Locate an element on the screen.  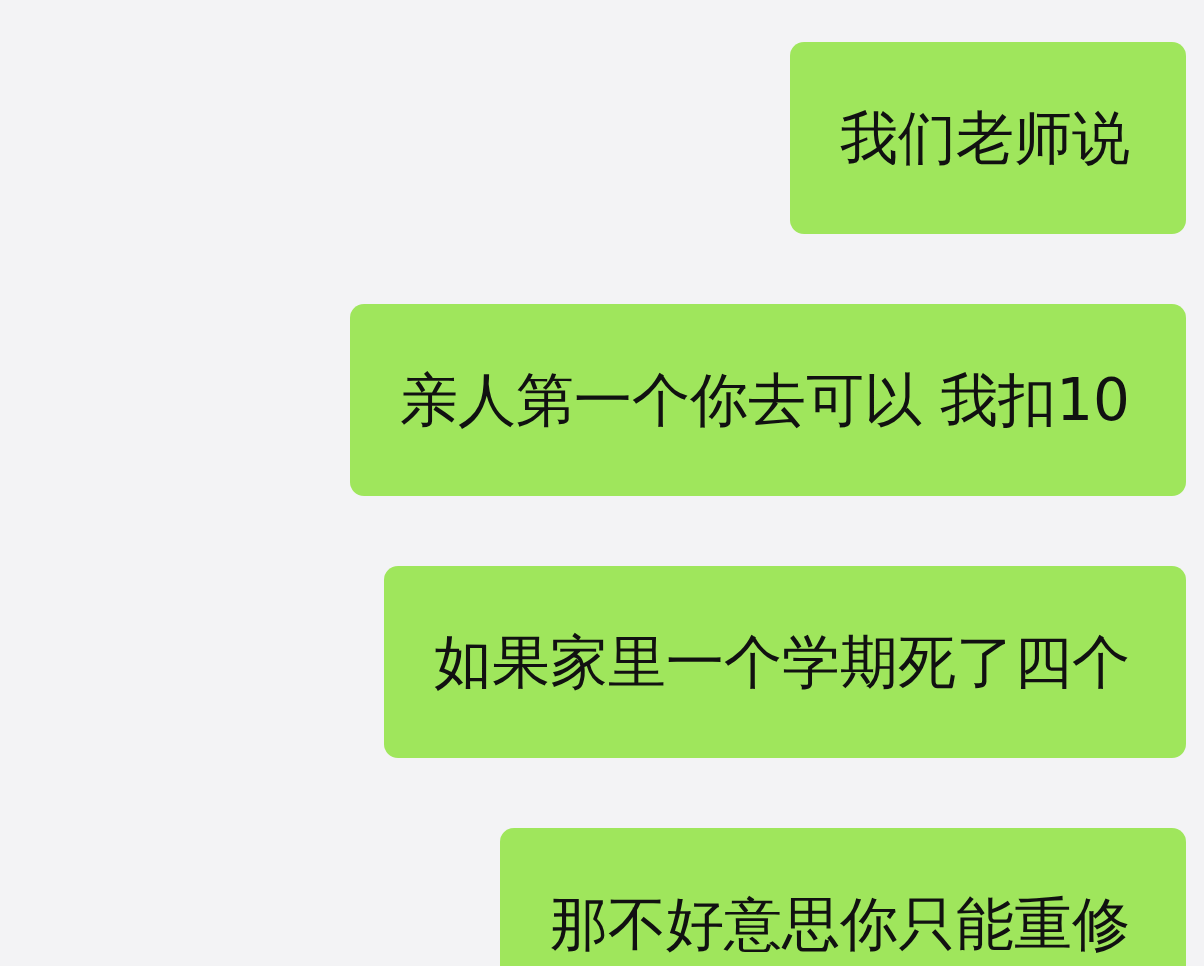
message-bubble: 亲人第一个你去可以 我扣10 is located at coordinates (767, 400).